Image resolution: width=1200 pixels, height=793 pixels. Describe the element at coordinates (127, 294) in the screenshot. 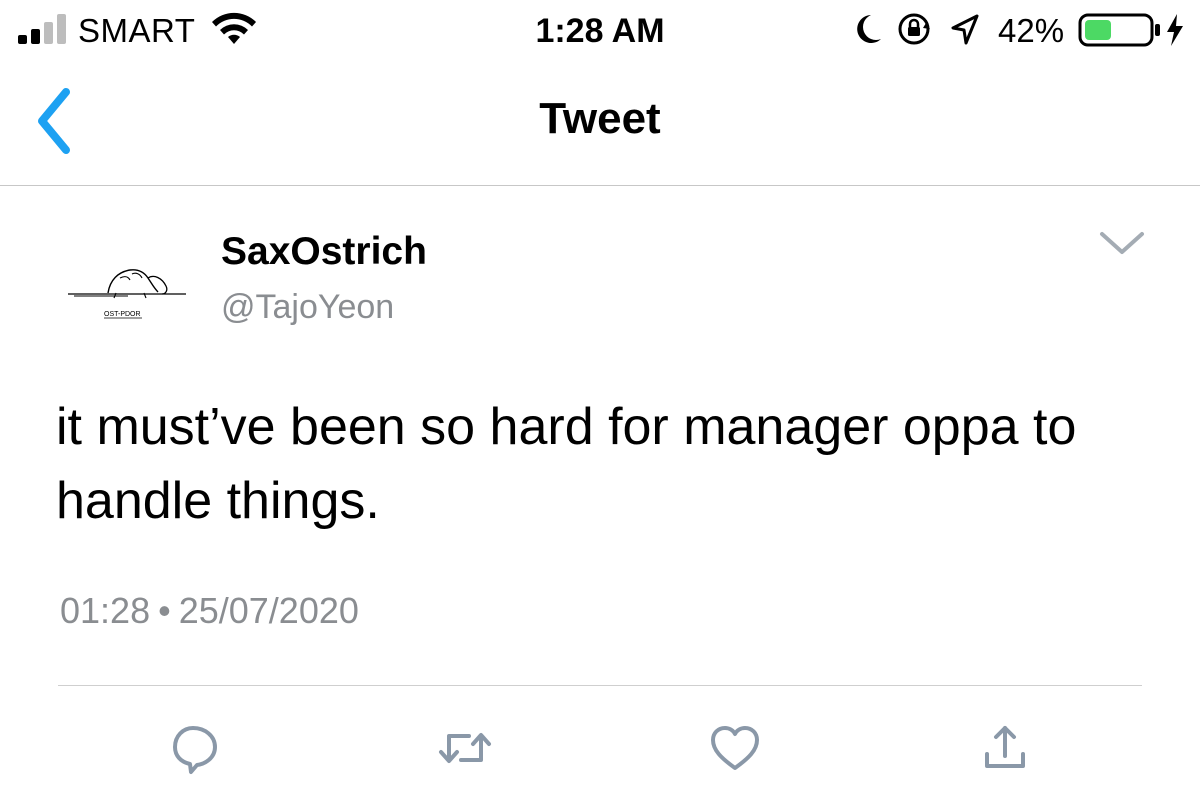

I see `ostrich-drawing-icon: OST-PDOR` at that location.